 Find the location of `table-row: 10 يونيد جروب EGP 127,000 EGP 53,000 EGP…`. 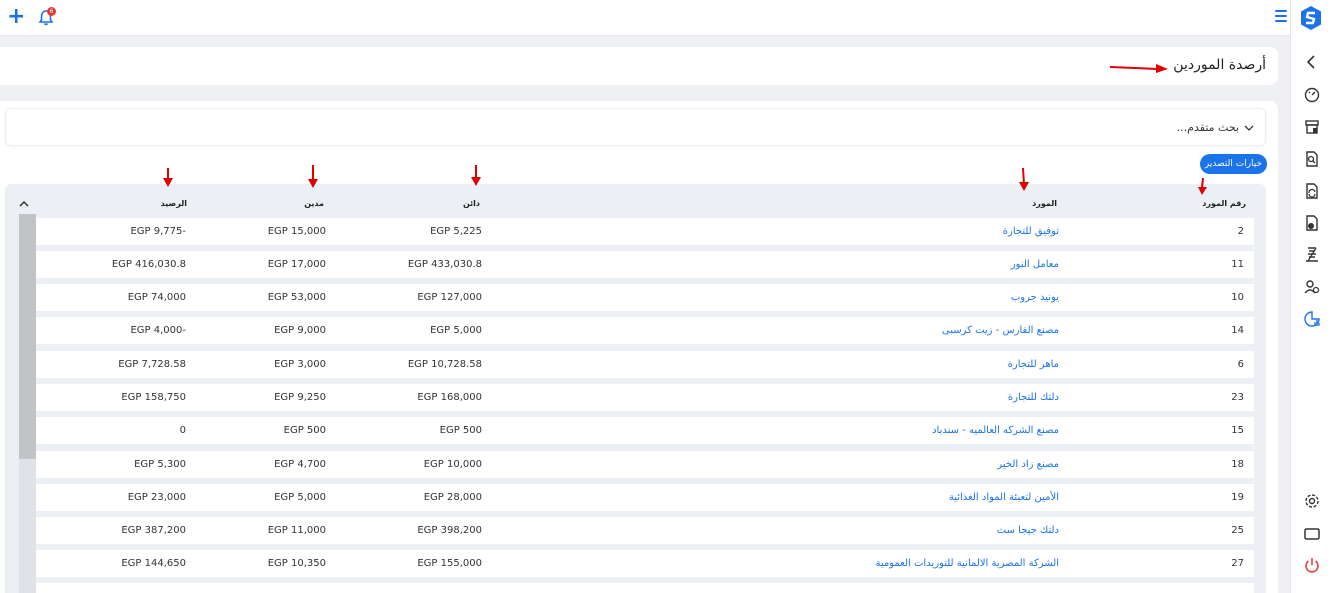

table-row: 10 يونيد جروب EGP 127,000 EGP 53,000 EGP… is located at coordinates (645, 297).